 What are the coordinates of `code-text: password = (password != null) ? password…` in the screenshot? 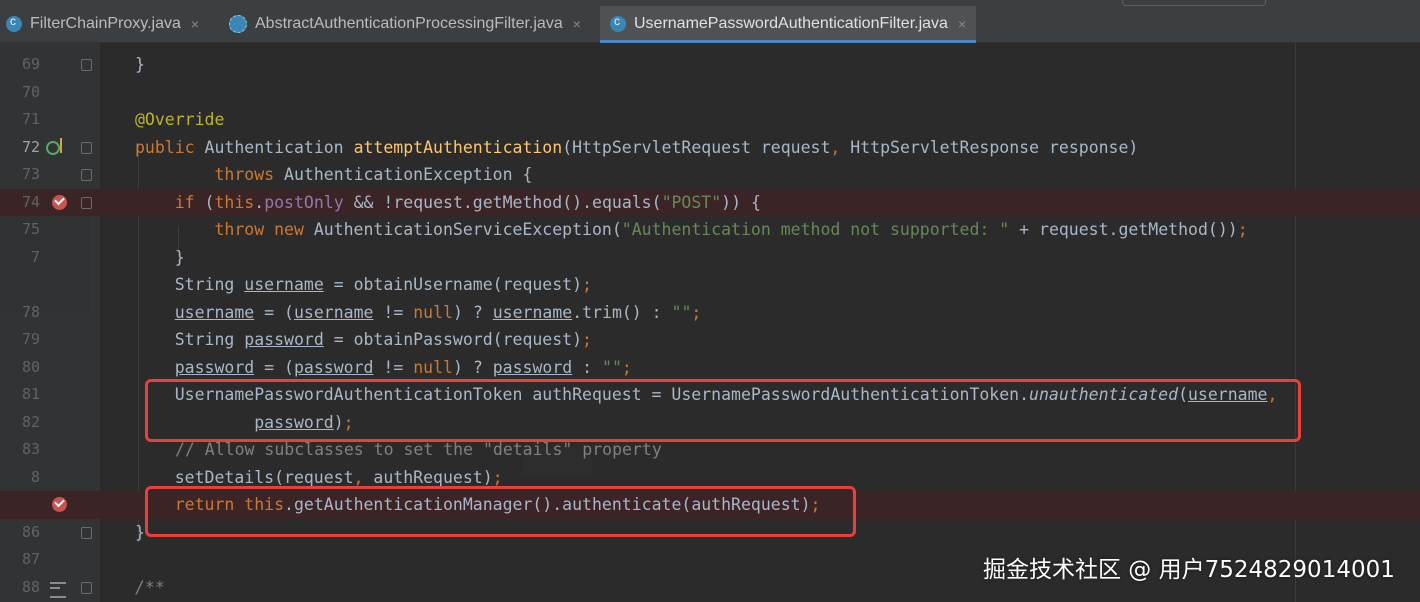 It's located at (403, 367).